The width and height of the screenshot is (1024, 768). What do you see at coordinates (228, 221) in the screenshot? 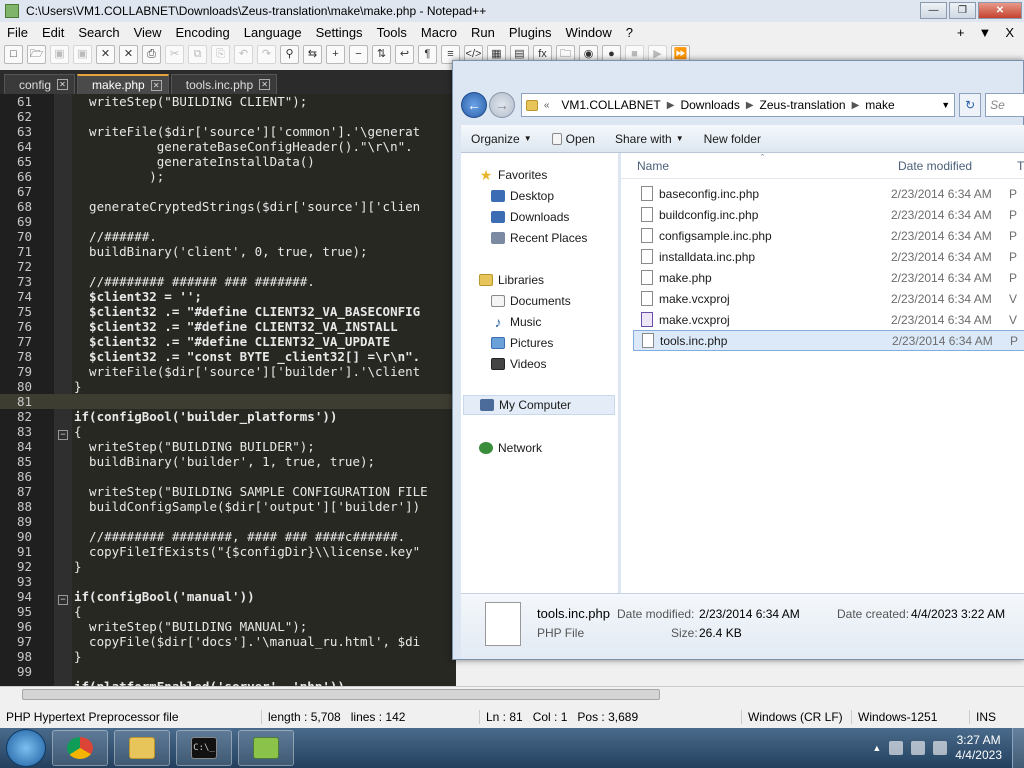
I see `code-line: 69` at bounding box center [228, 221].